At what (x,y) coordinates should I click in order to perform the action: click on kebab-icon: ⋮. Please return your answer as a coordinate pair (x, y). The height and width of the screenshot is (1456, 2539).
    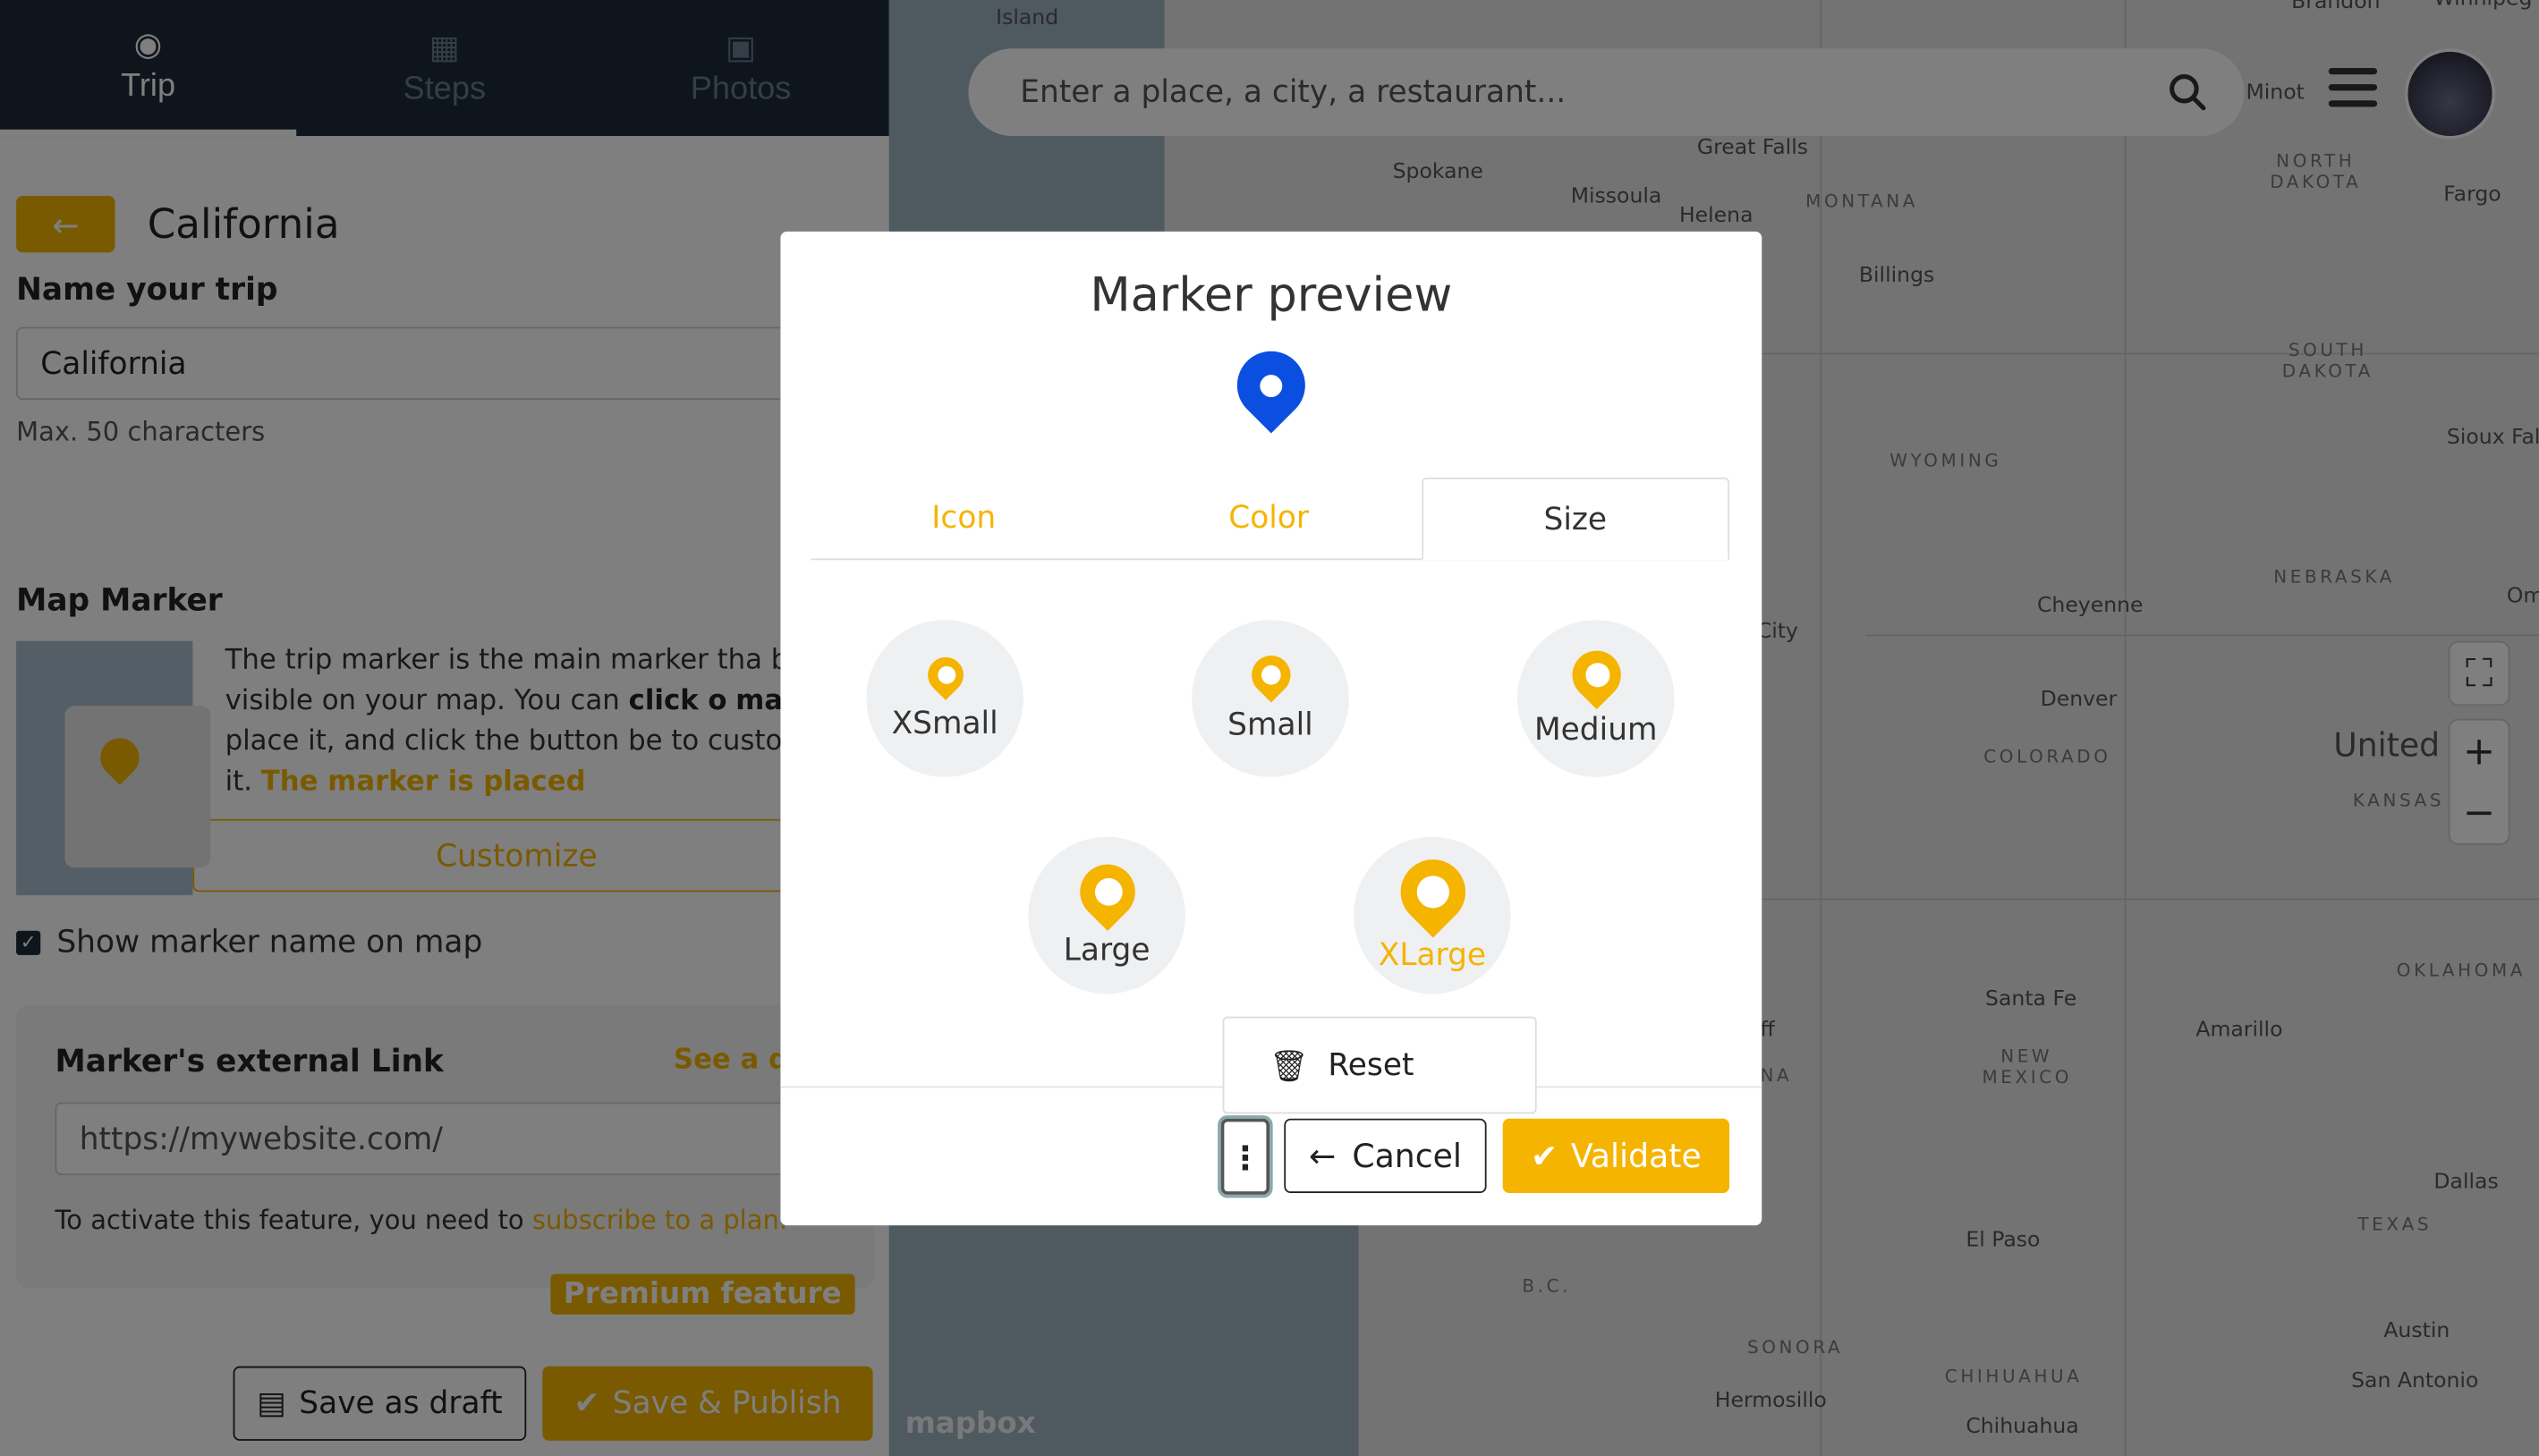
    Looking at the image, I should click on (1244, 1156).